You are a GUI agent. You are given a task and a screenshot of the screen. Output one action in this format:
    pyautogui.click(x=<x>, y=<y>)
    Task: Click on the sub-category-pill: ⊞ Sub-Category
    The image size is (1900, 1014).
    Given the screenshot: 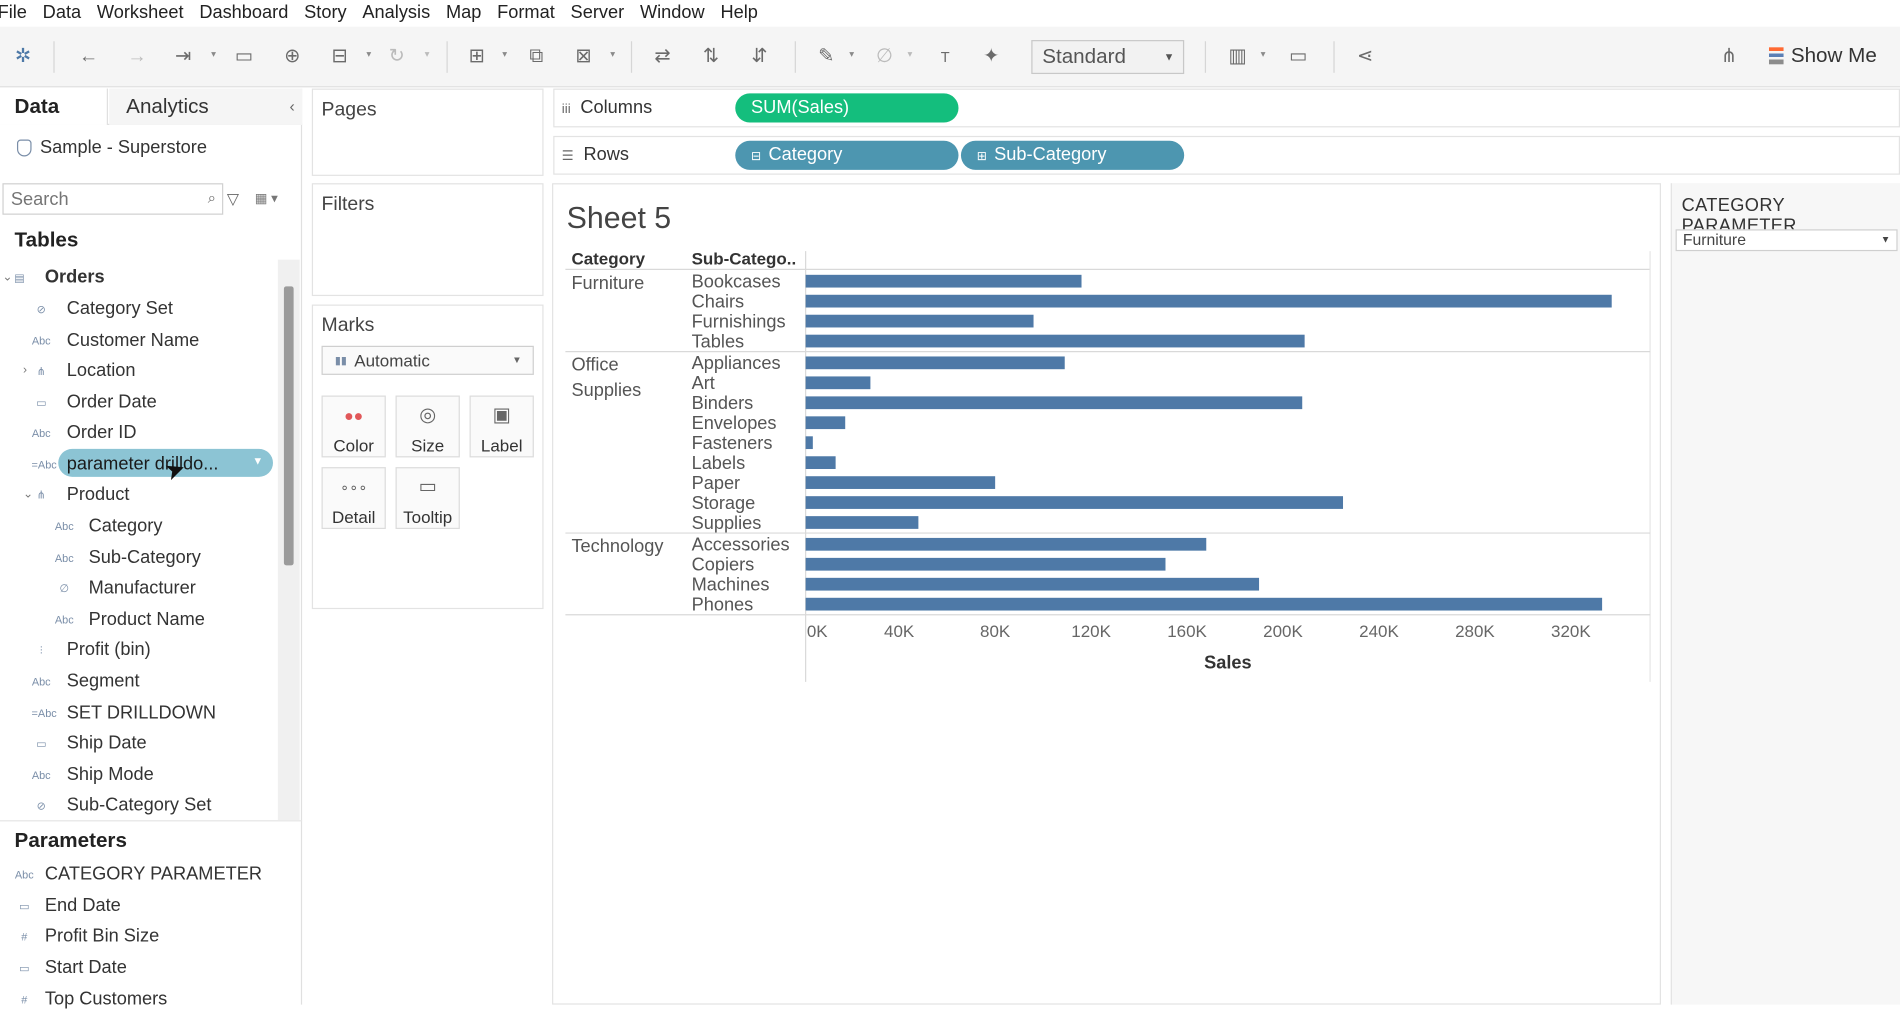 What is the action you would take?
    pyautogui.click(x=1072, y=155)
    